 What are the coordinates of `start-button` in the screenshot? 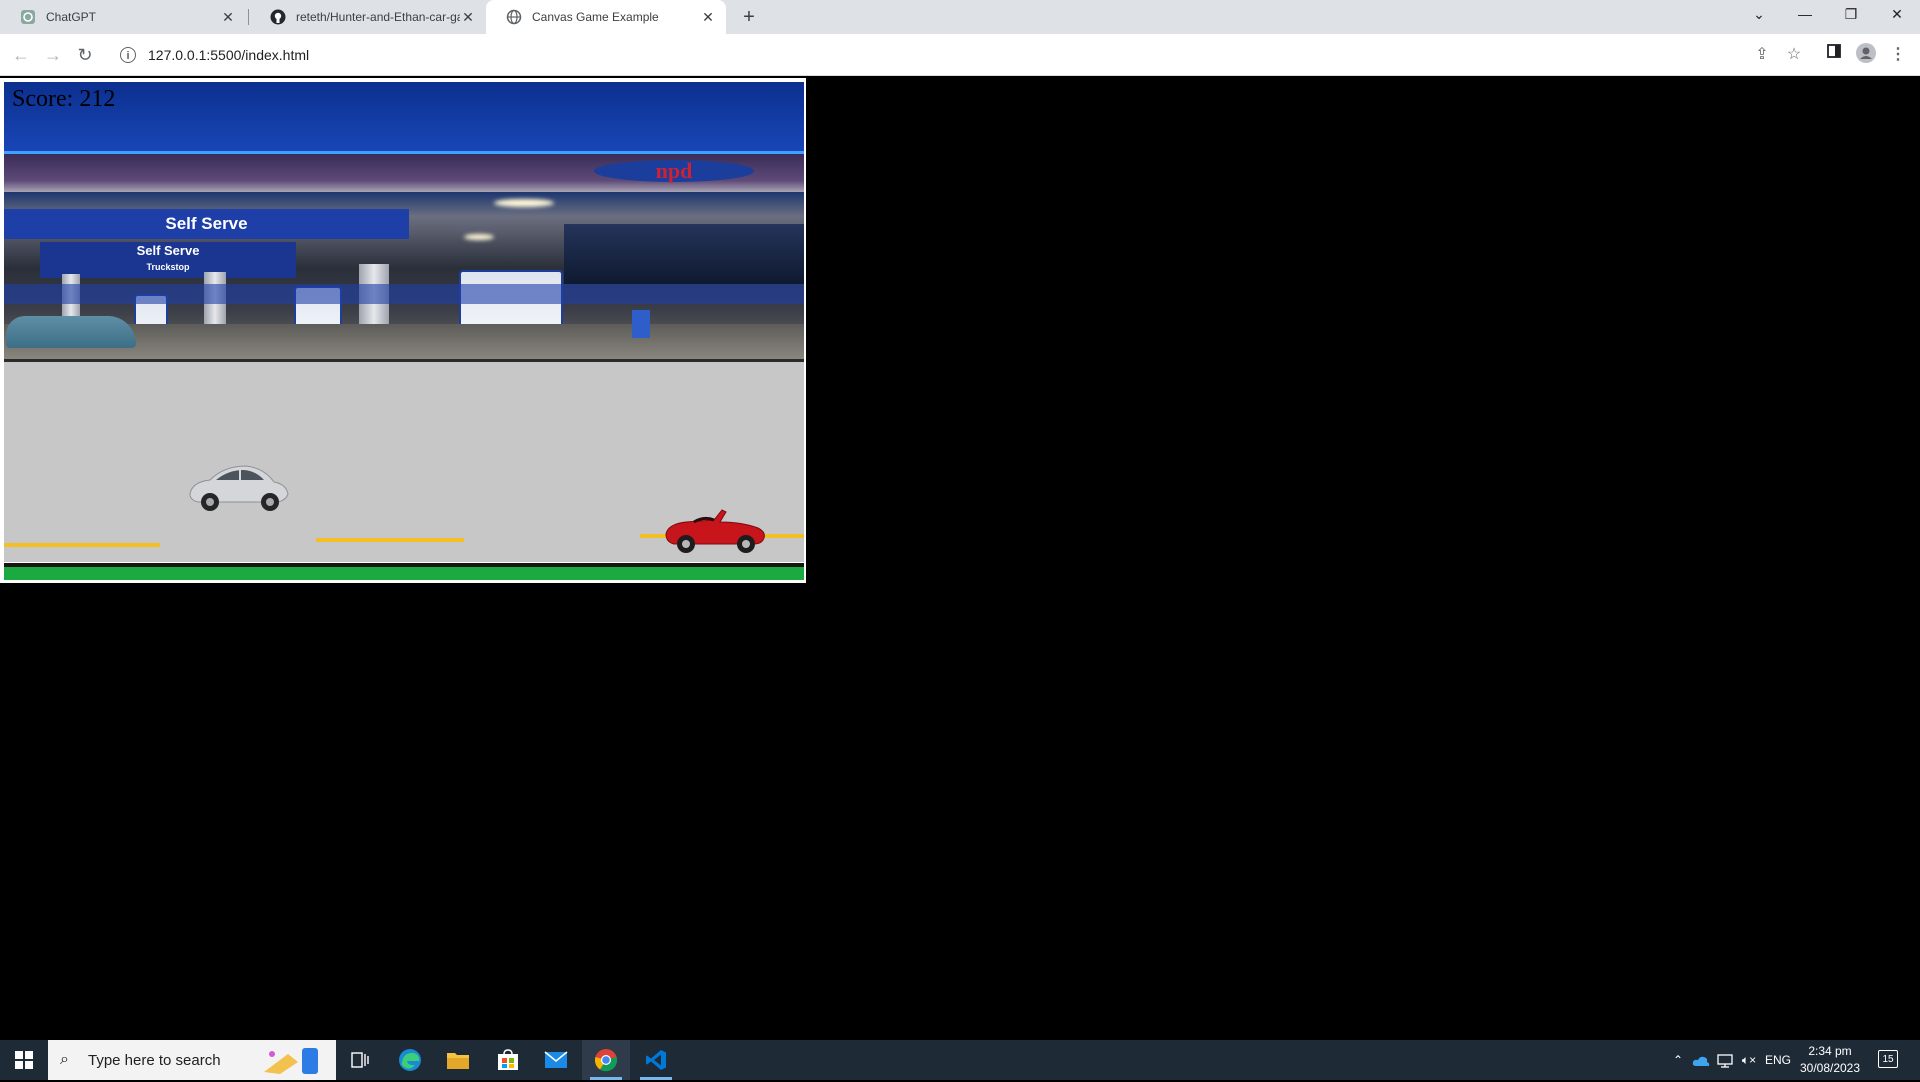 It's located at (24, 1060).